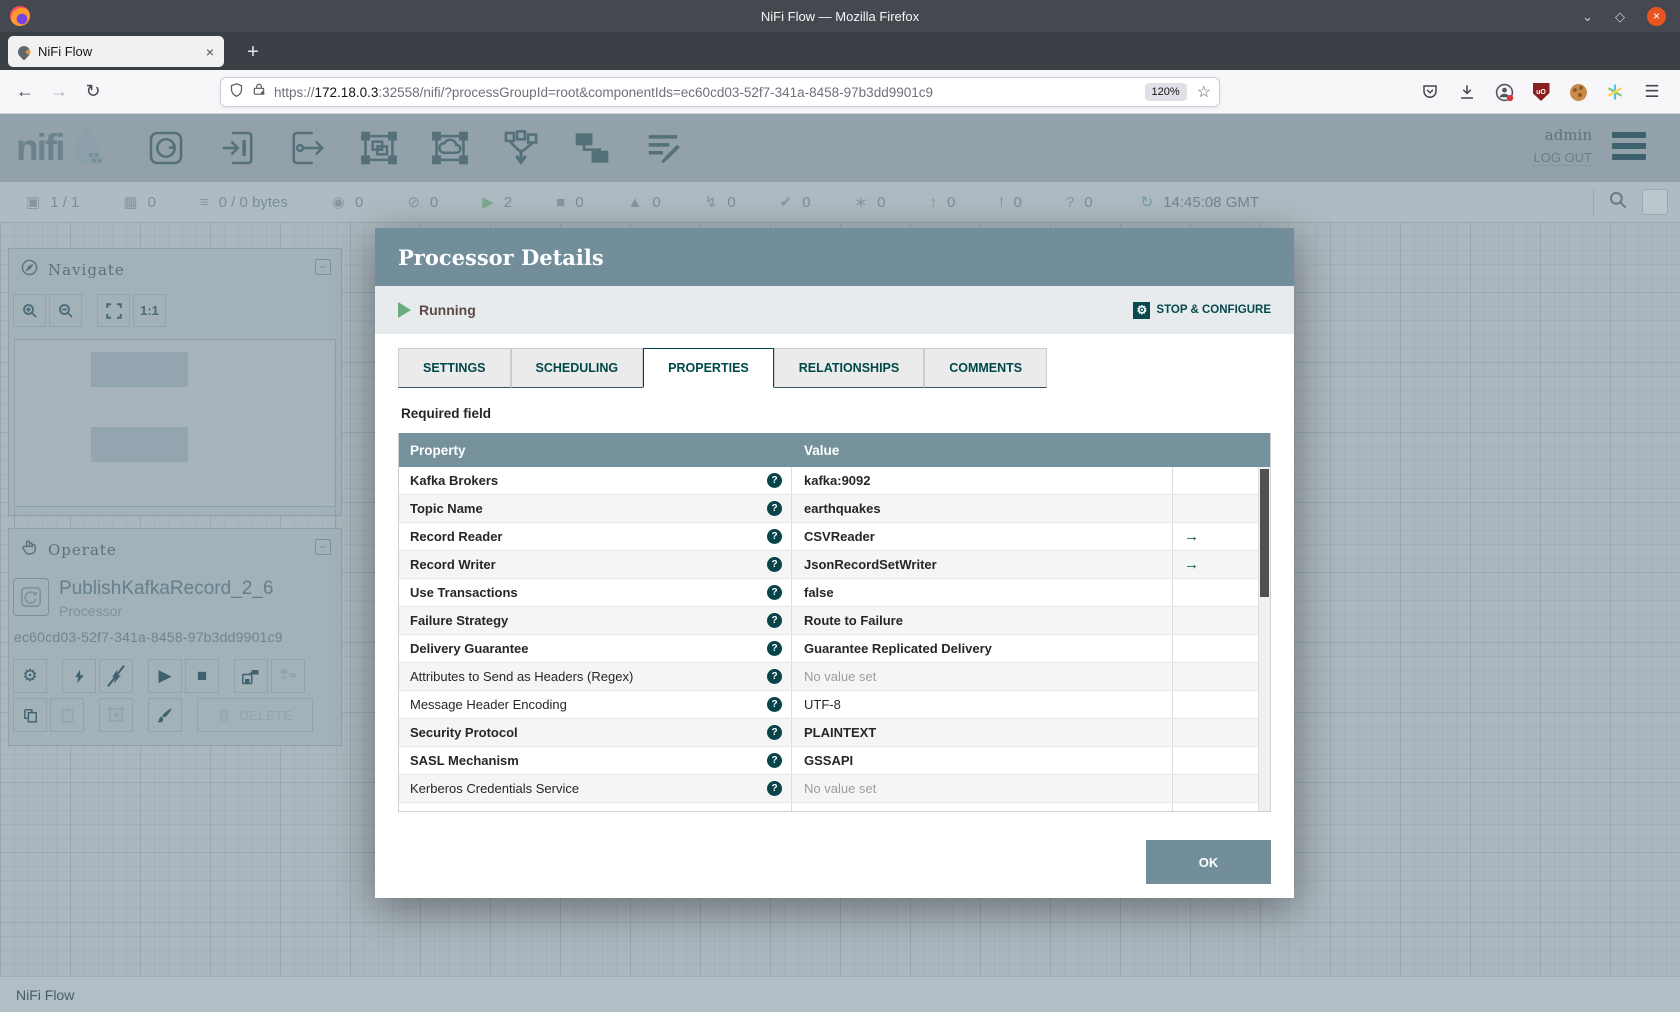  Describe the element at coordinates (25, 91) in the screenshot. I see `back-button: ←` at that location.